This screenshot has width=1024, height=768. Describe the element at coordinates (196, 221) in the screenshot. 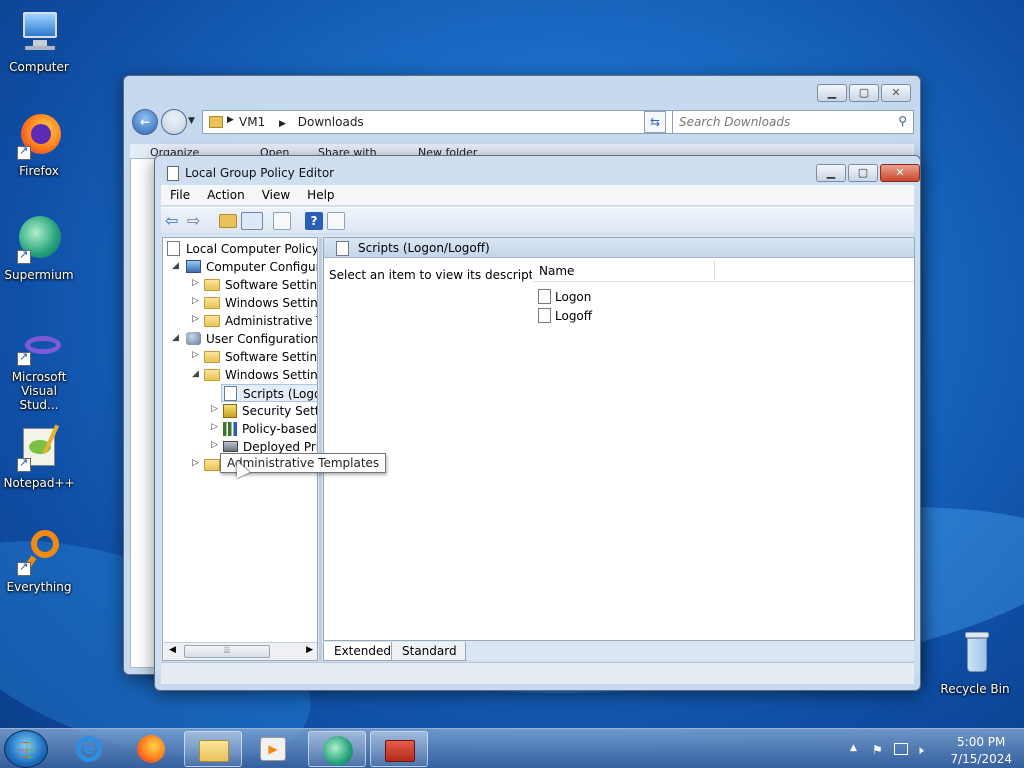

I see `forward-arrow-icon: ⇨` at that location.